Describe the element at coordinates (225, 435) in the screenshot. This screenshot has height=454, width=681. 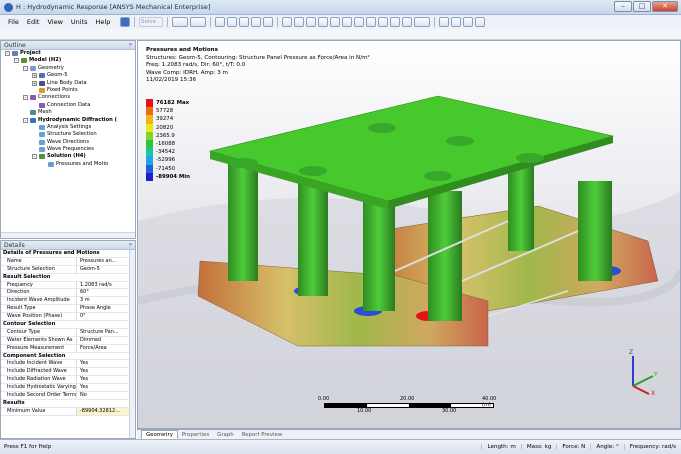
I see `tab-graph: Graph` at that location.